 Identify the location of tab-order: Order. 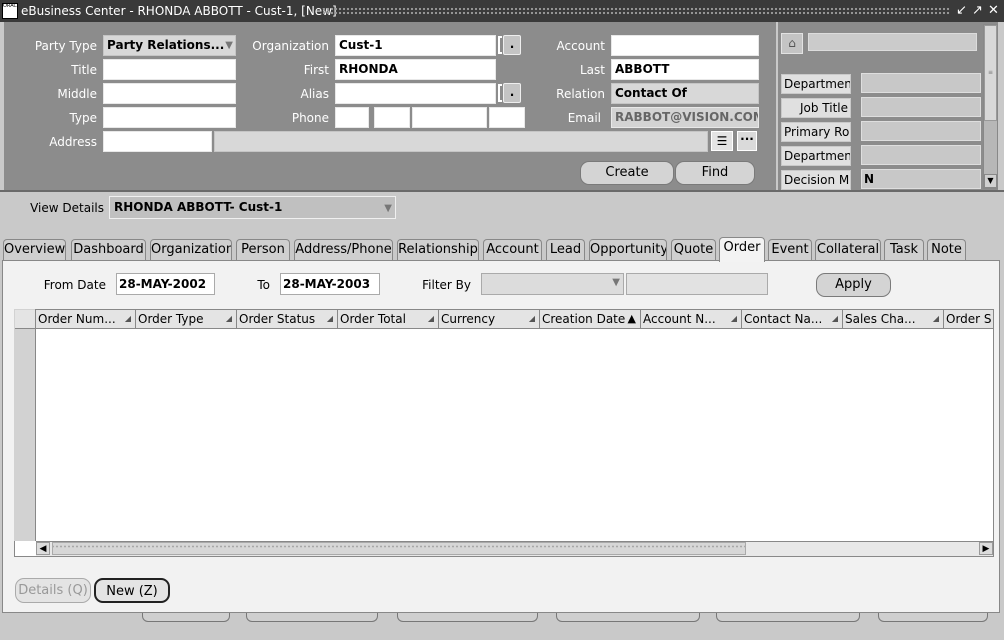
(742, 249).